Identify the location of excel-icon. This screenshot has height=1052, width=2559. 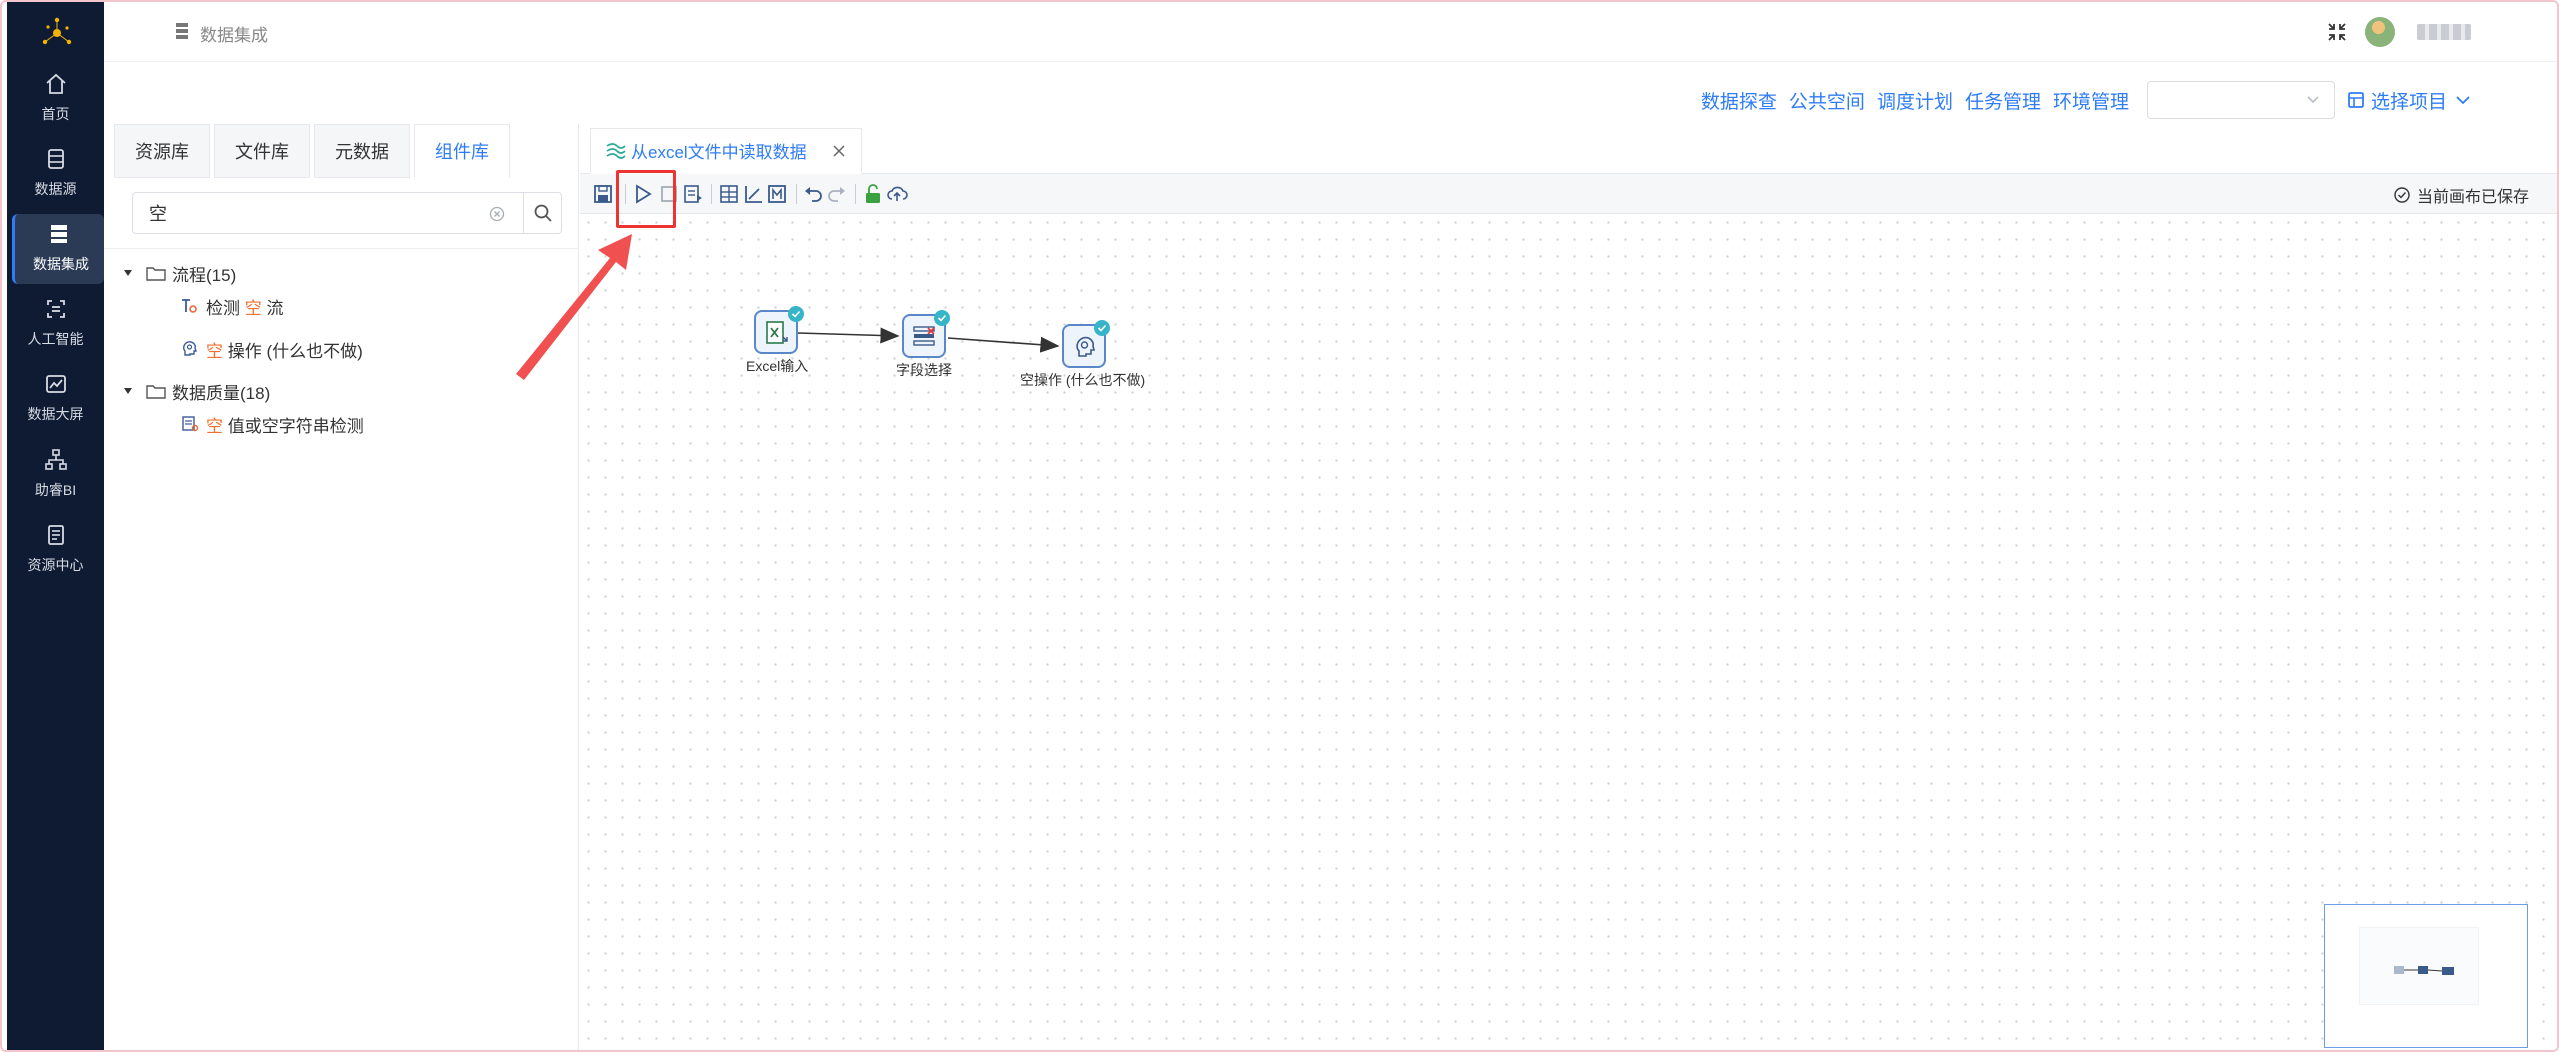
(777, 332).